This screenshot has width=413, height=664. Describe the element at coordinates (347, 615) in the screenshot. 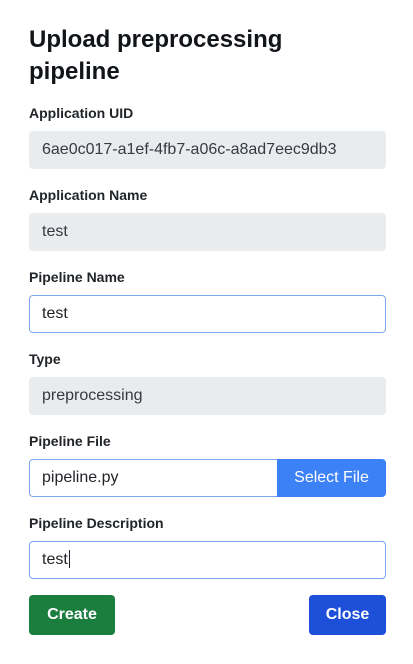

I see `close-button: Close` at that location.